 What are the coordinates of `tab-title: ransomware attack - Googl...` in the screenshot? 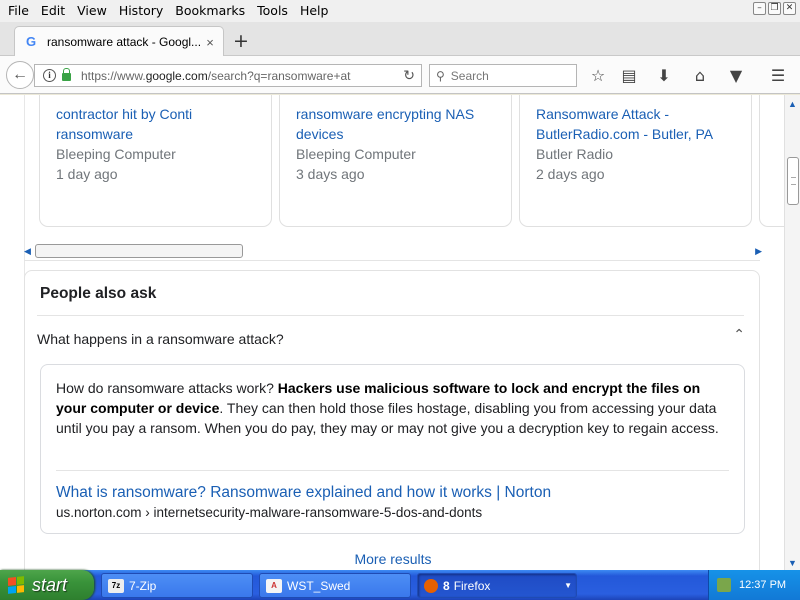 It's located at (124, 42).